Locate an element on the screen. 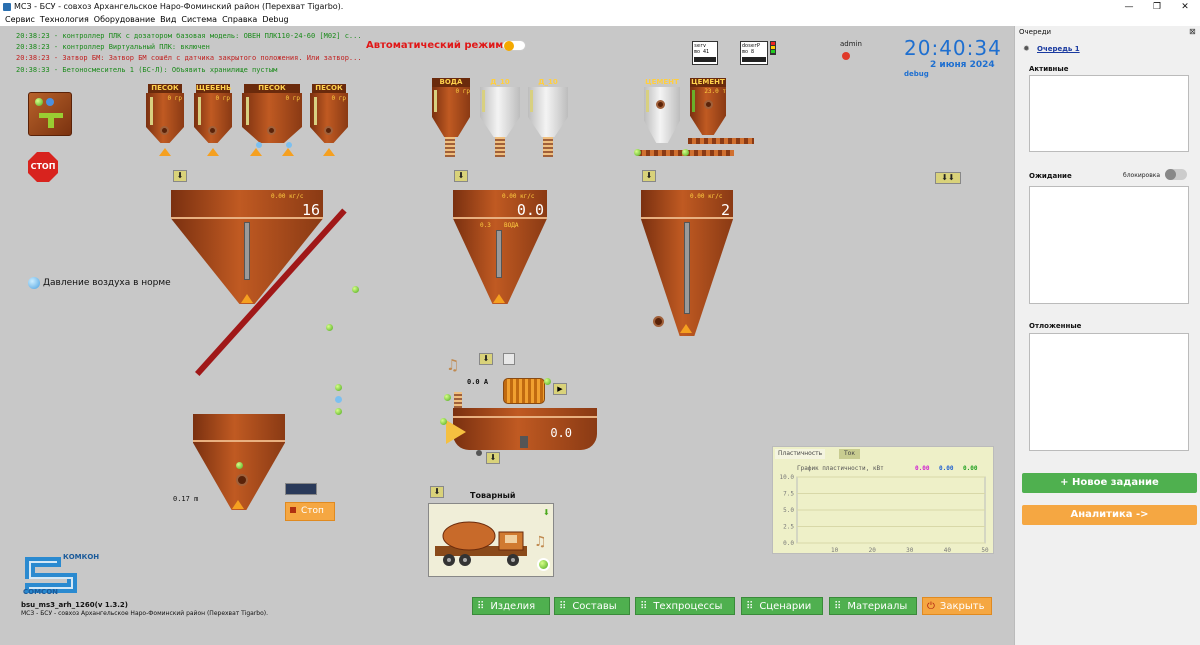  menu-service: Сервис is located at coordinates (20, 20).